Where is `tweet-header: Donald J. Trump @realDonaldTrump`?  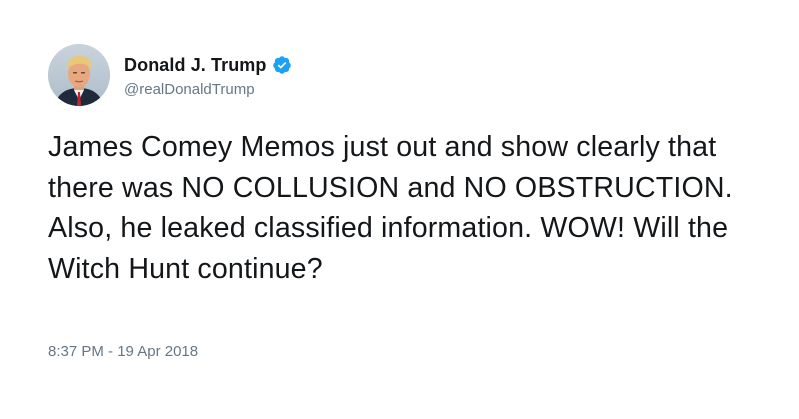 tweet-header: Donald J. Trump @realDonaldTrump is located at coordinates (170, 75).